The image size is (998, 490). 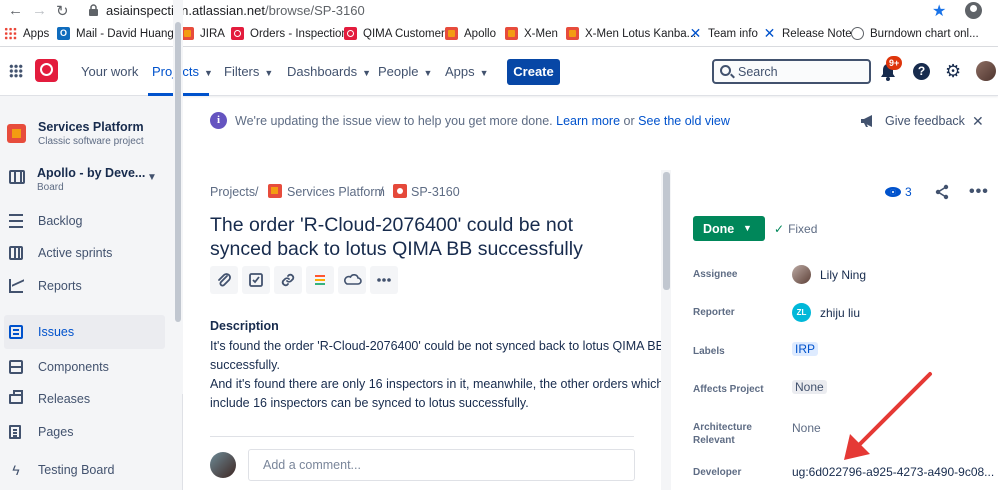 I want to click on app-action-button, so click(x=352, y=280).